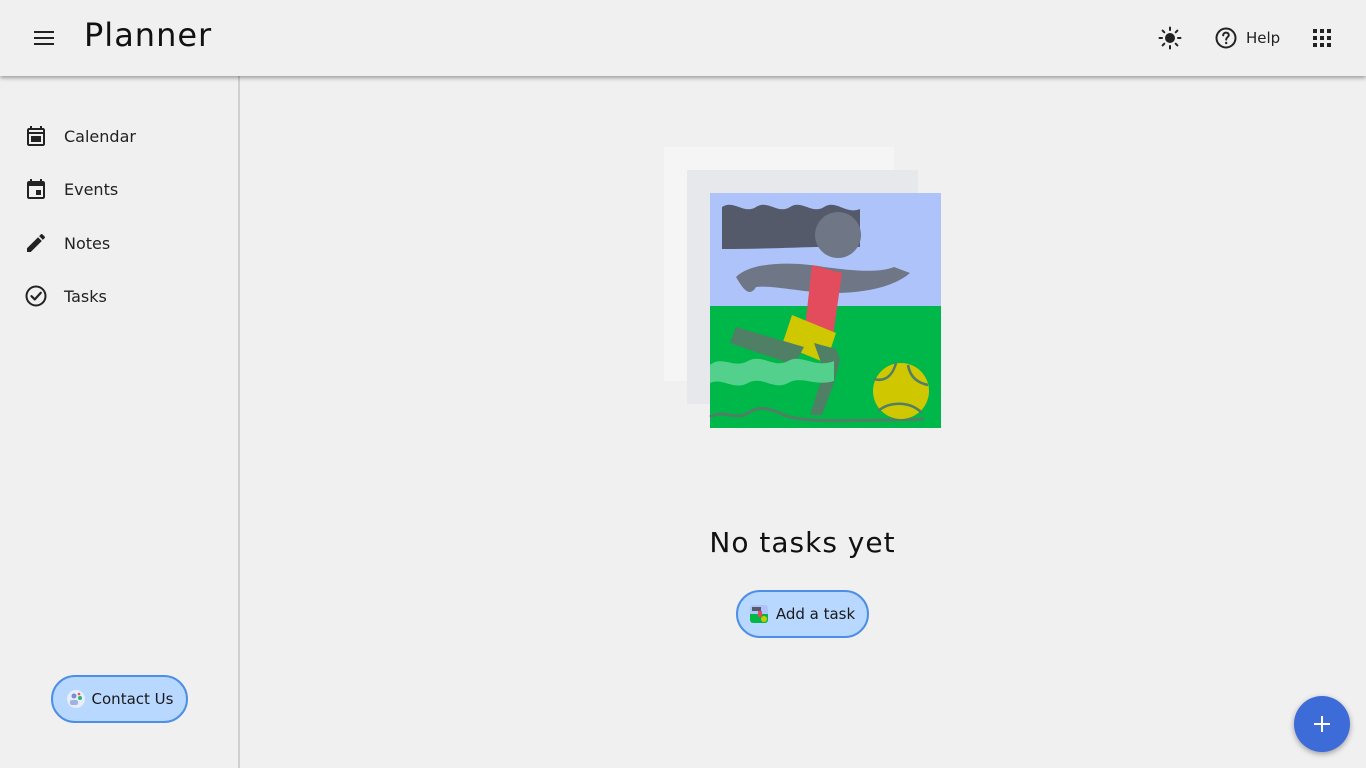  Describe the element at coordinates (36, 242) in the screenshot. I see `pencil-icon` at that location.